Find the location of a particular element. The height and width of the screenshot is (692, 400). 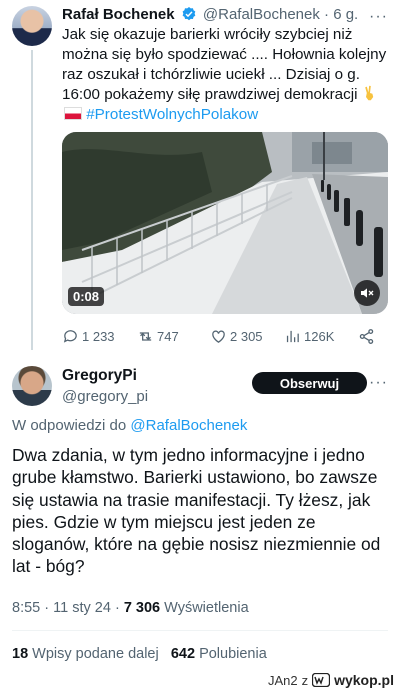

views-count: 126K is located at coordinates (319, 336).